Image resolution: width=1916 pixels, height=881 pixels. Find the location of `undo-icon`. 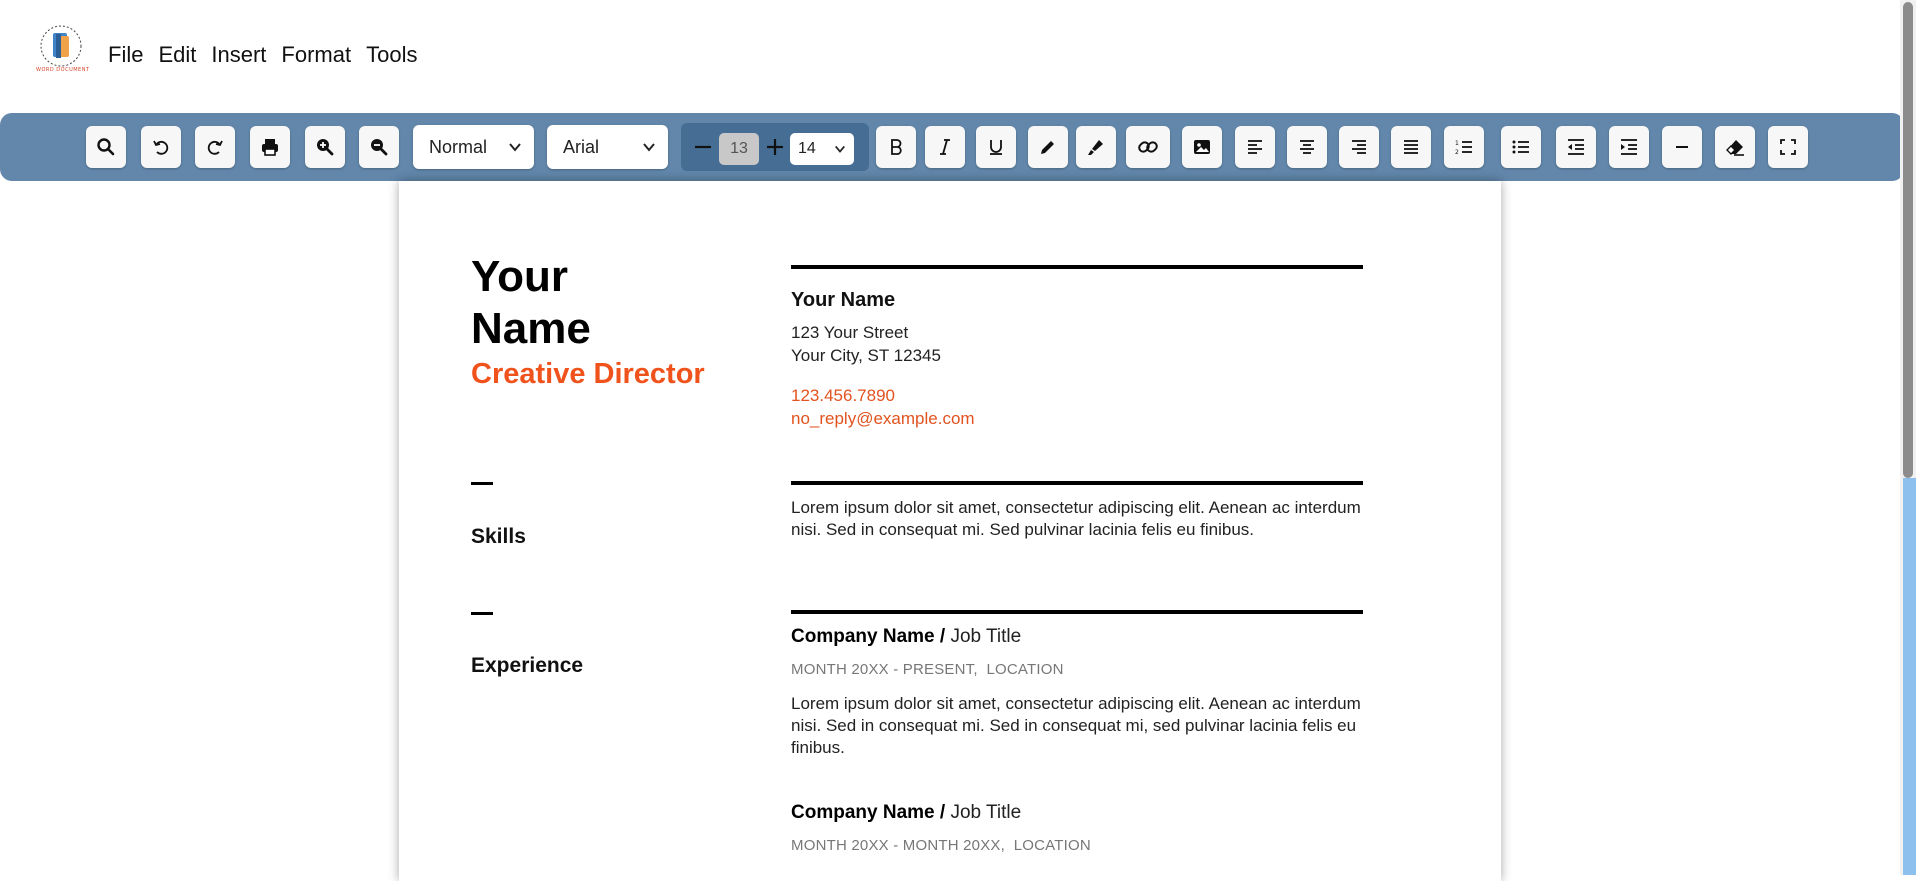

undo-icon is located at coordinates (161, 147).